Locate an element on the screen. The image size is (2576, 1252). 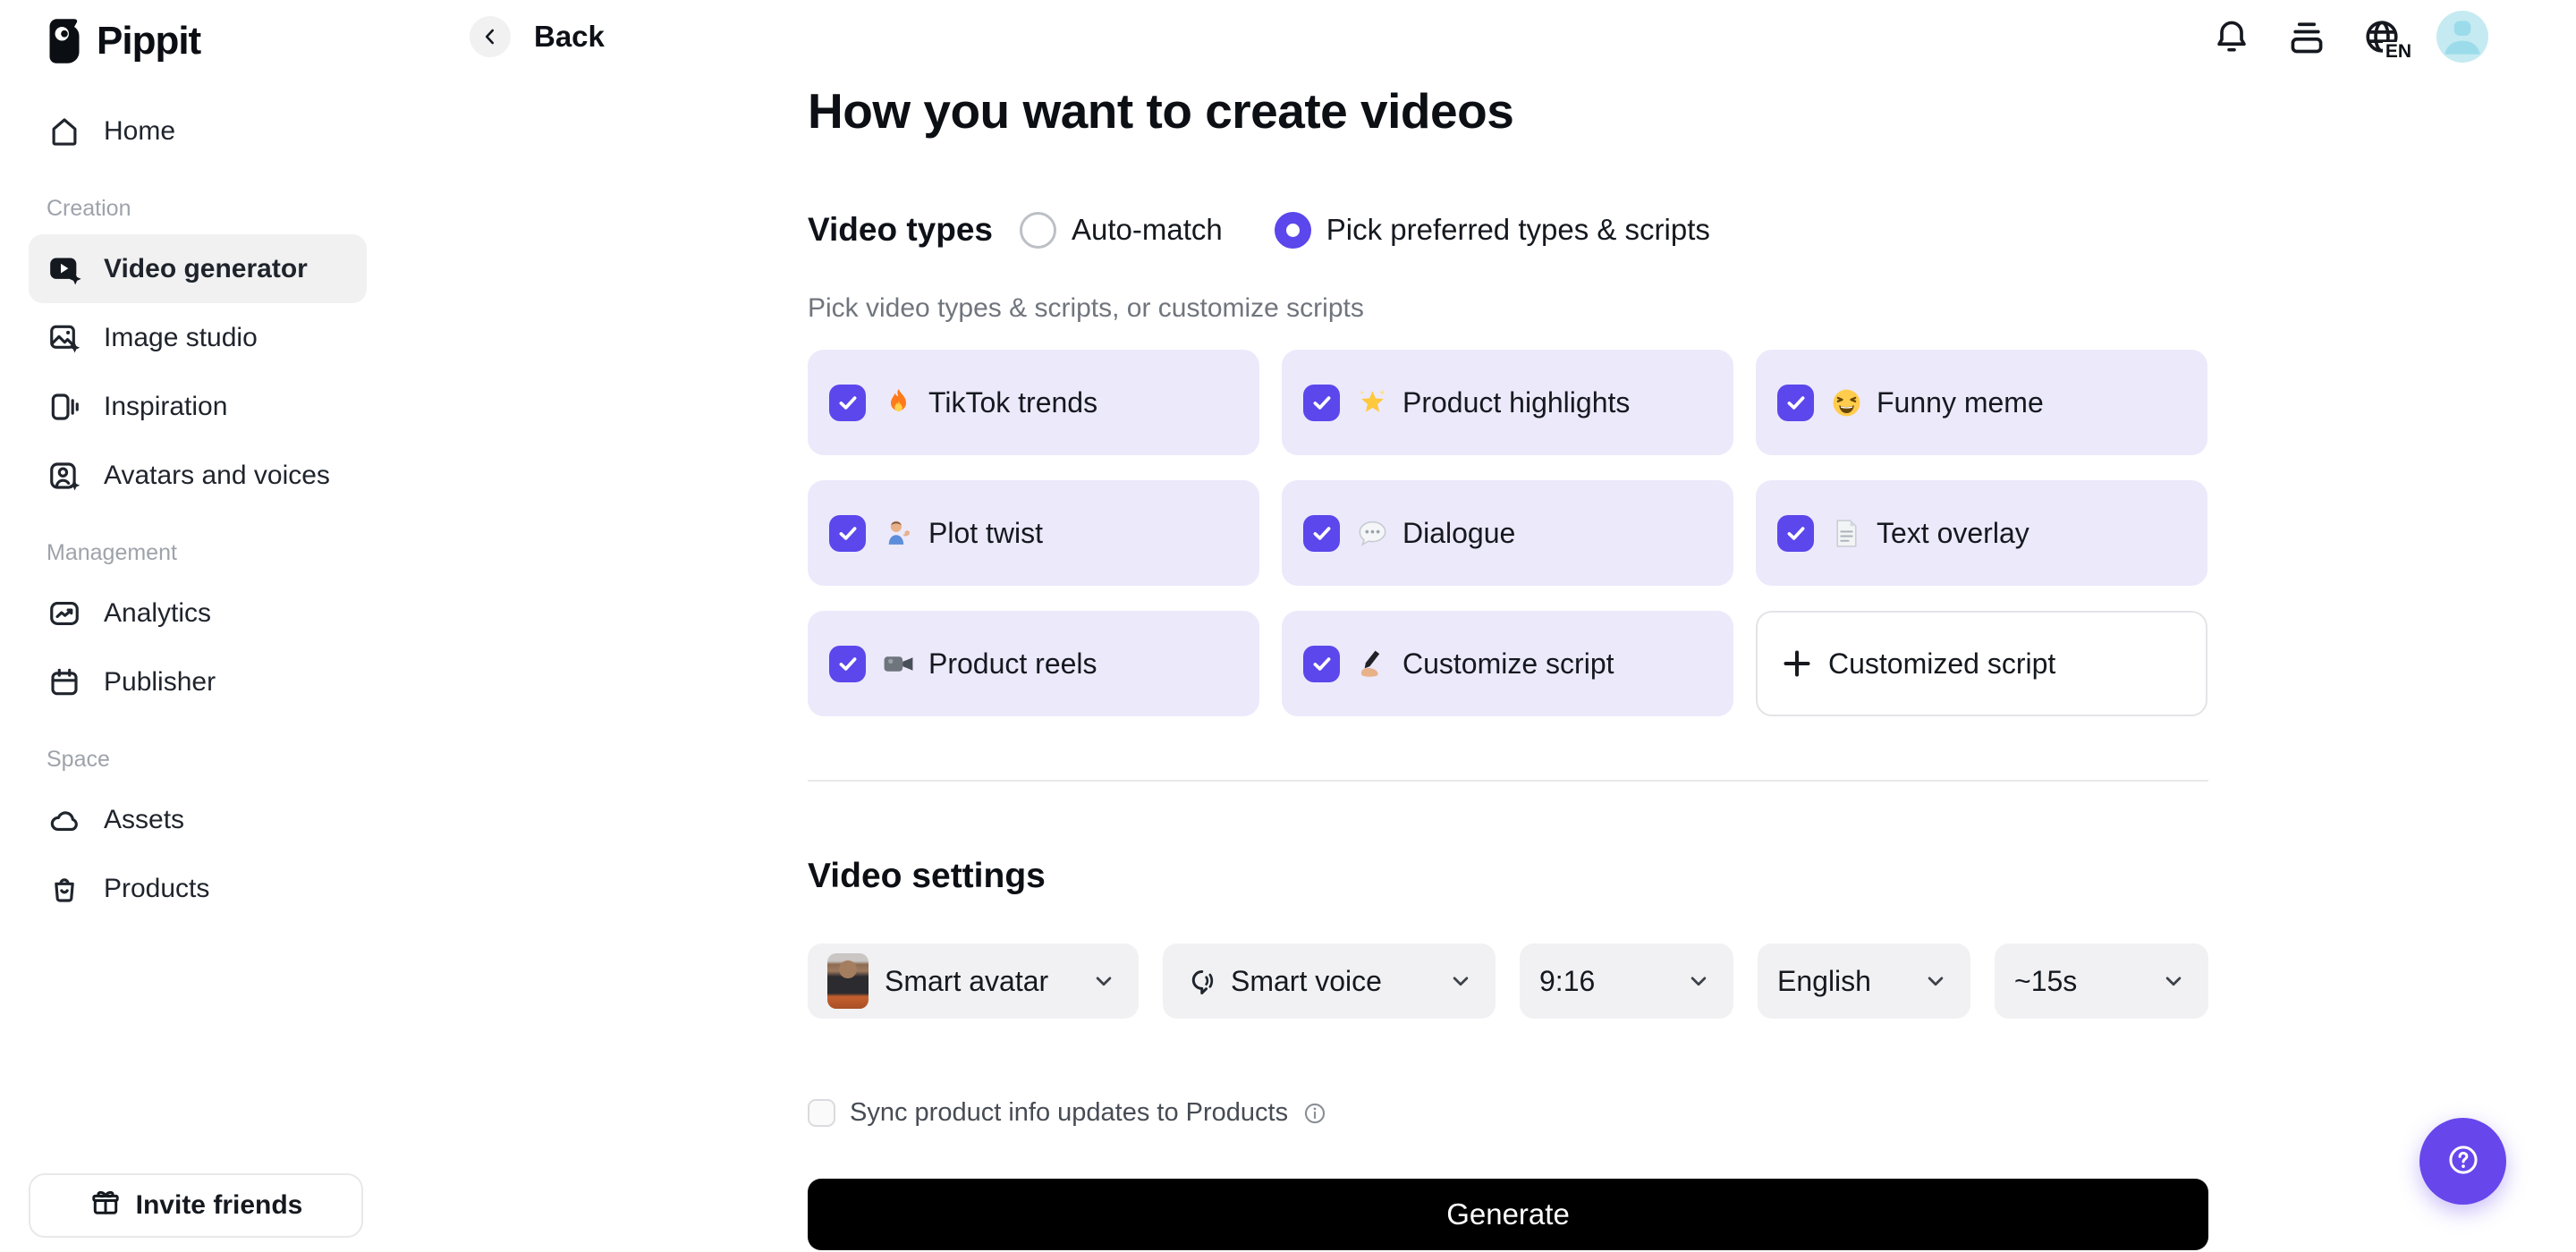
sidebar-item-label: Inspiration is located at coordinates (166, 406).